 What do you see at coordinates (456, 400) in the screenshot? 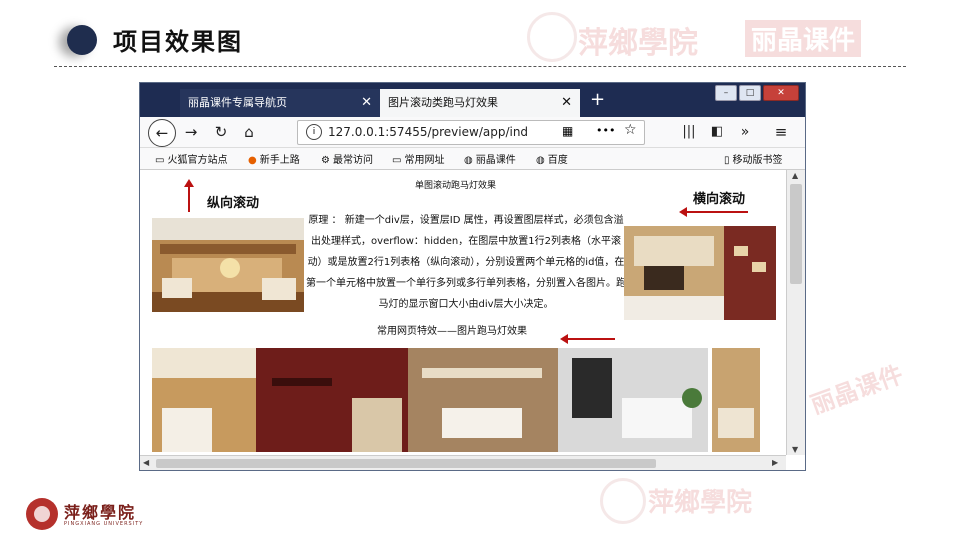
I see `bottom-marquee-strip` at bounding box center [456, 400].